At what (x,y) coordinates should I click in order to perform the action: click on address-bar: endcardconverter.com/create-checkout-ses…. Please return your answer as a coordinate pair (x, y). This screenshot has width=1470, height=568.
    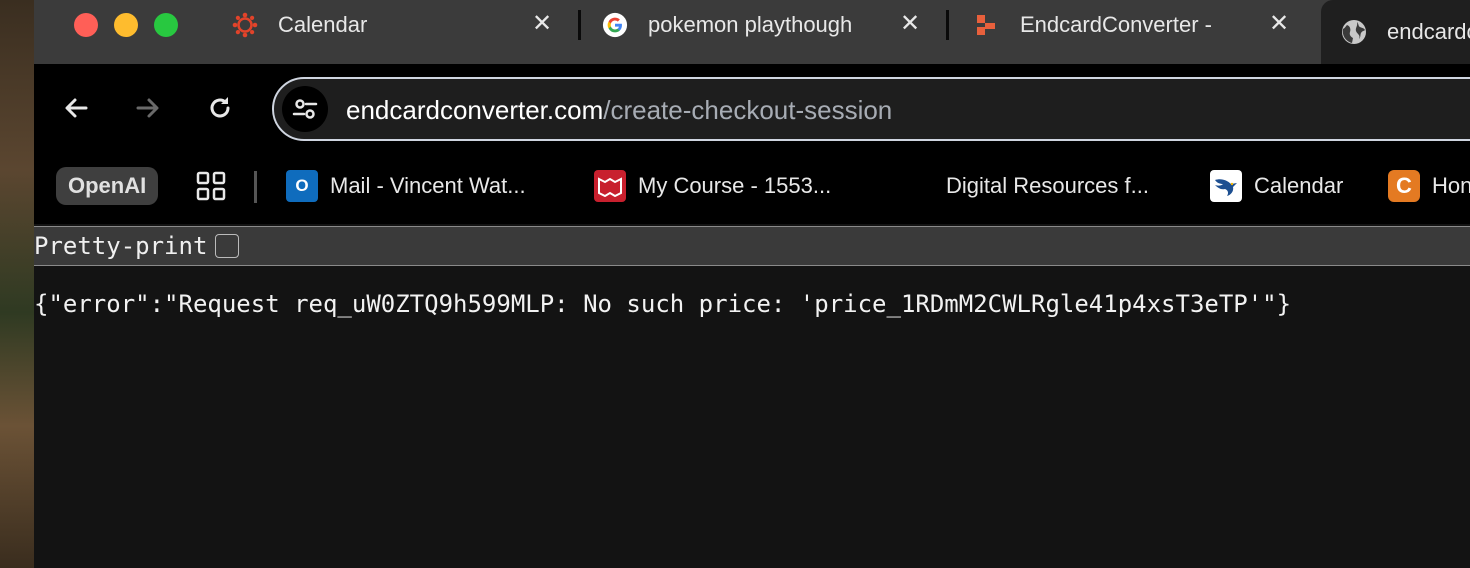
    Looking at the image, I should click on (871, 109).